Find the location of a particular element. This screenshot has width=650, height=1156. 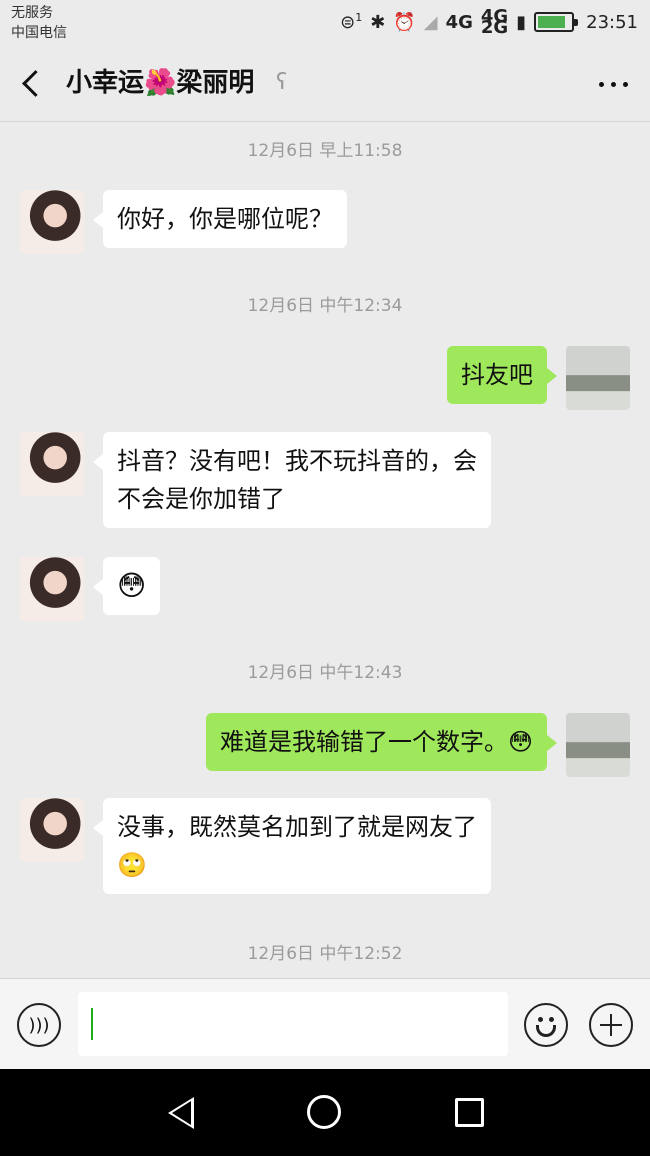

voice-icon: ))) is located at coordinates (39, 1025).